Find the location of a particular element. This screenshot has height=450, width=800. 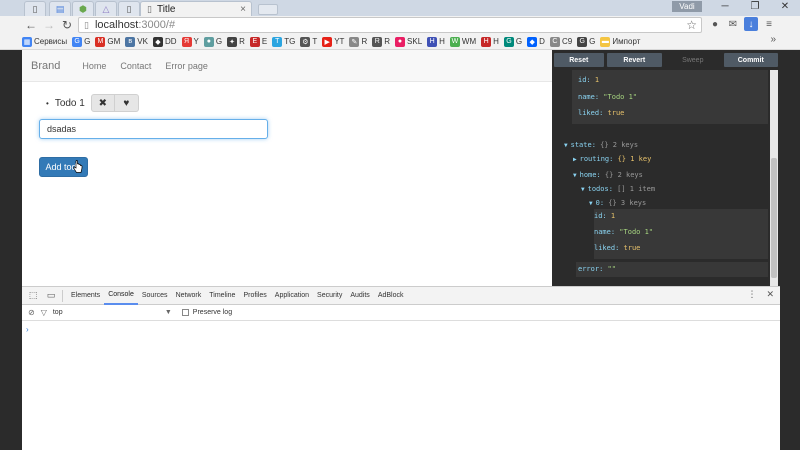

bookmark-item: ◆ D is located at coordinates (536, 41).